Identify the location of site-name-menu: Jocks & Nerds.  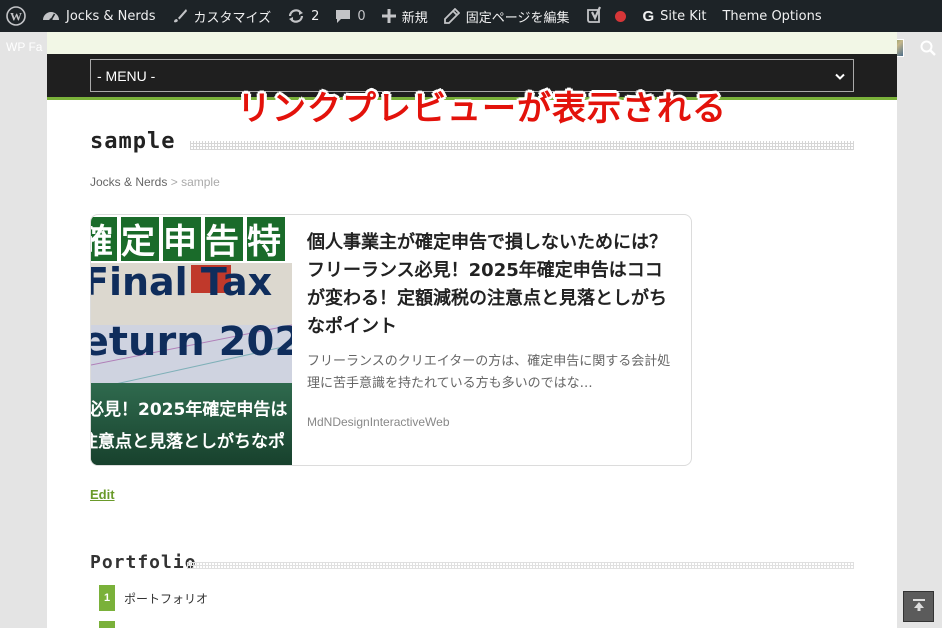
(99, 16).